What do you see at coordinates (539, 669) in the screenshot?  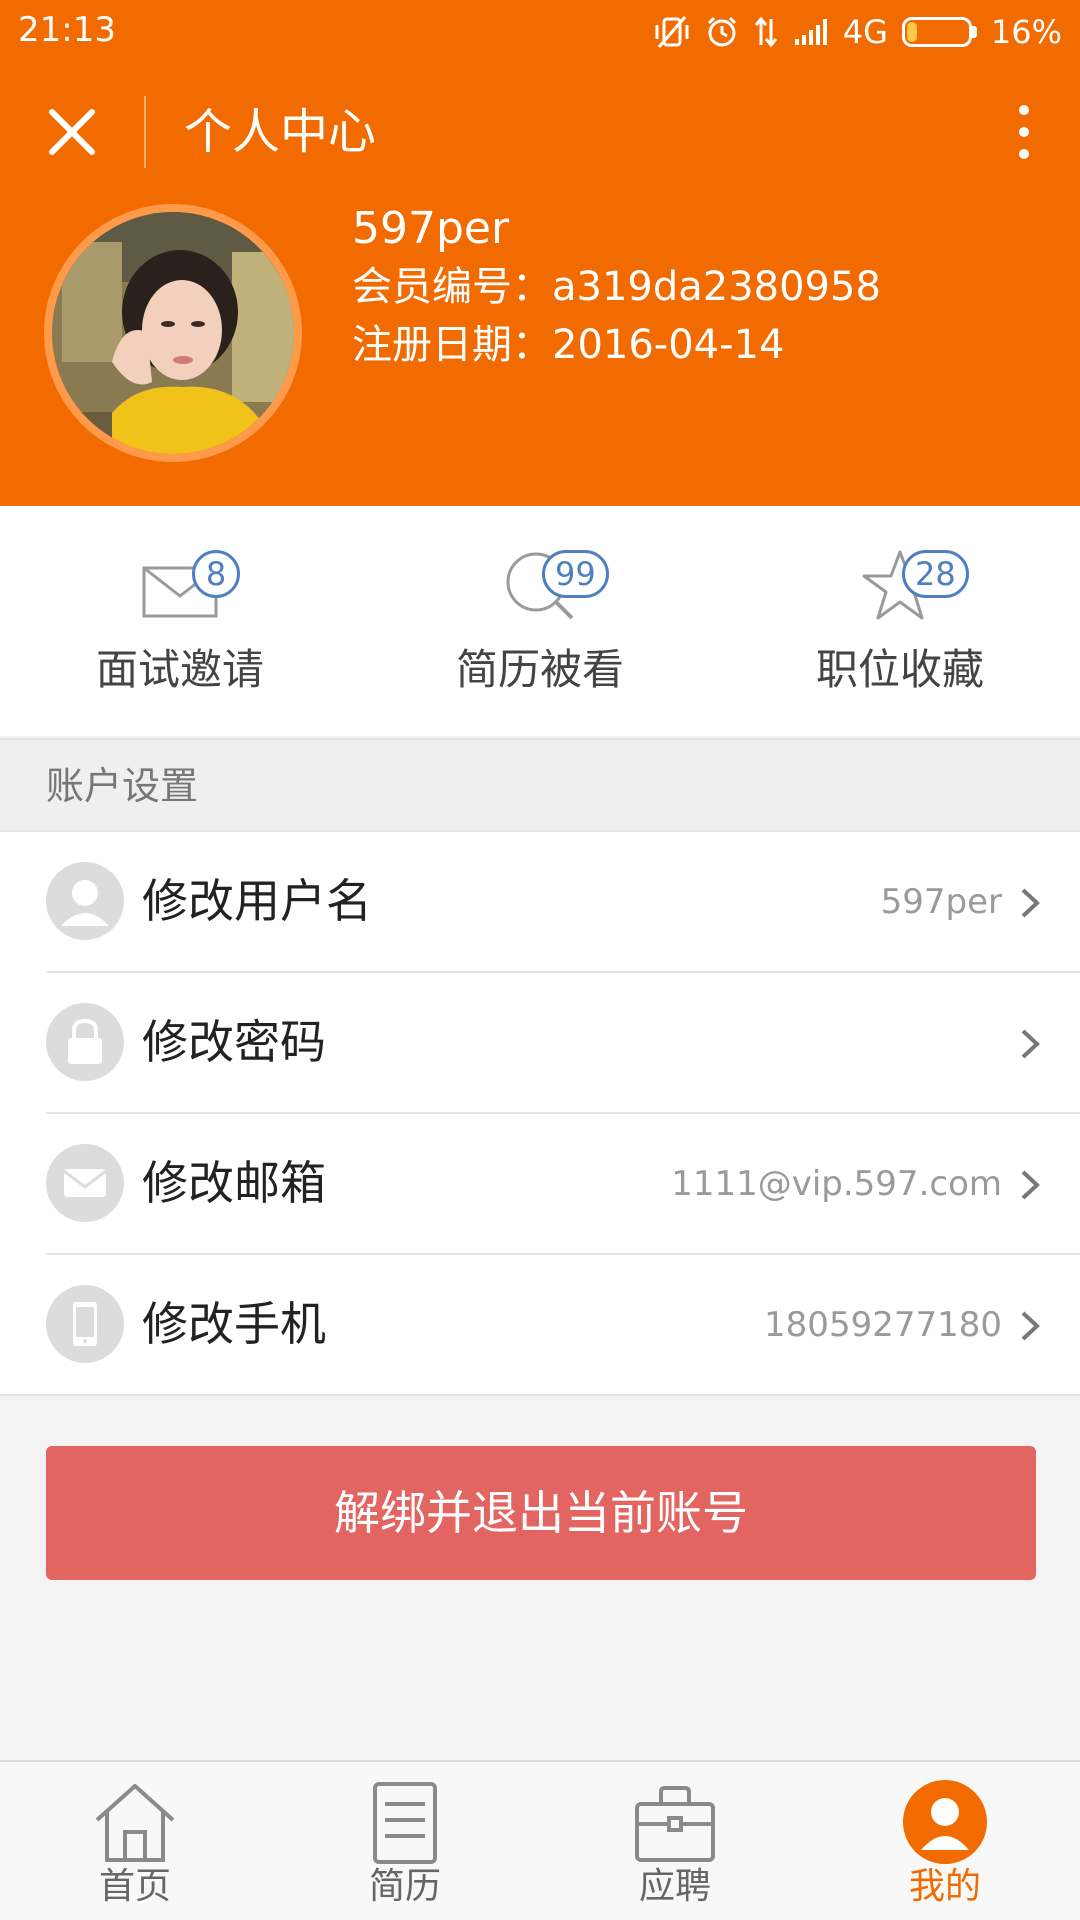 I see `stat-label: 简历被看` at bounding box center [539, 669].